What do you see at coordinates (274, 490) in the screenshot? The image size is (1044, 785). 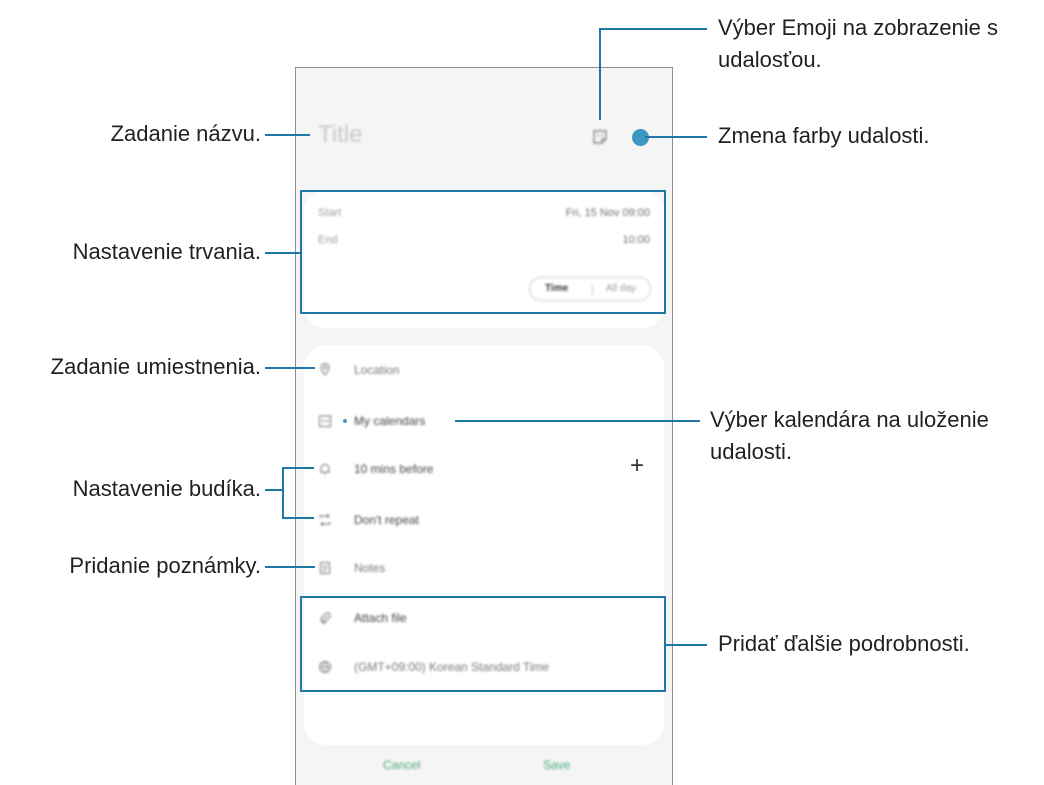 I see `callout-alarm-line` at bounding box center [274, 490].